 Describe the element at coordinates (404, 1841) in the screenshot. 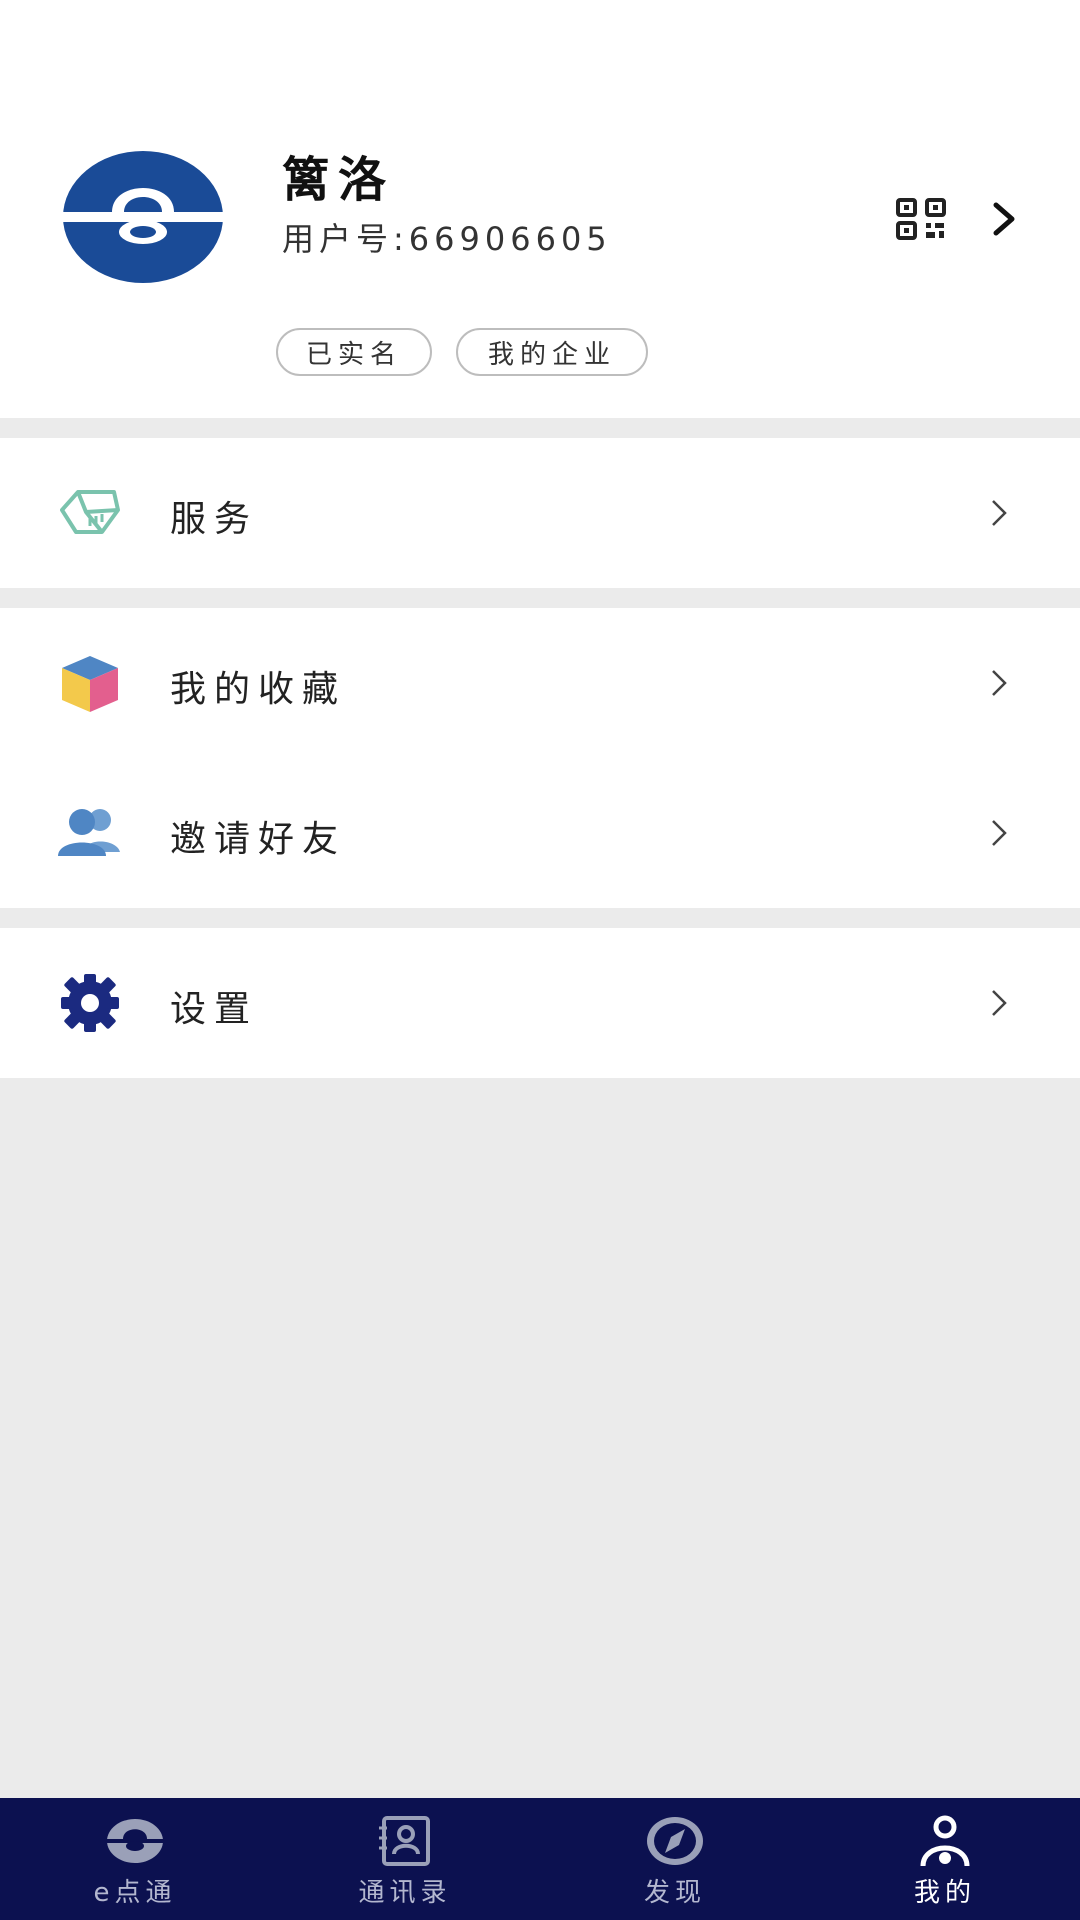

I see `contacts-icon` at that location.